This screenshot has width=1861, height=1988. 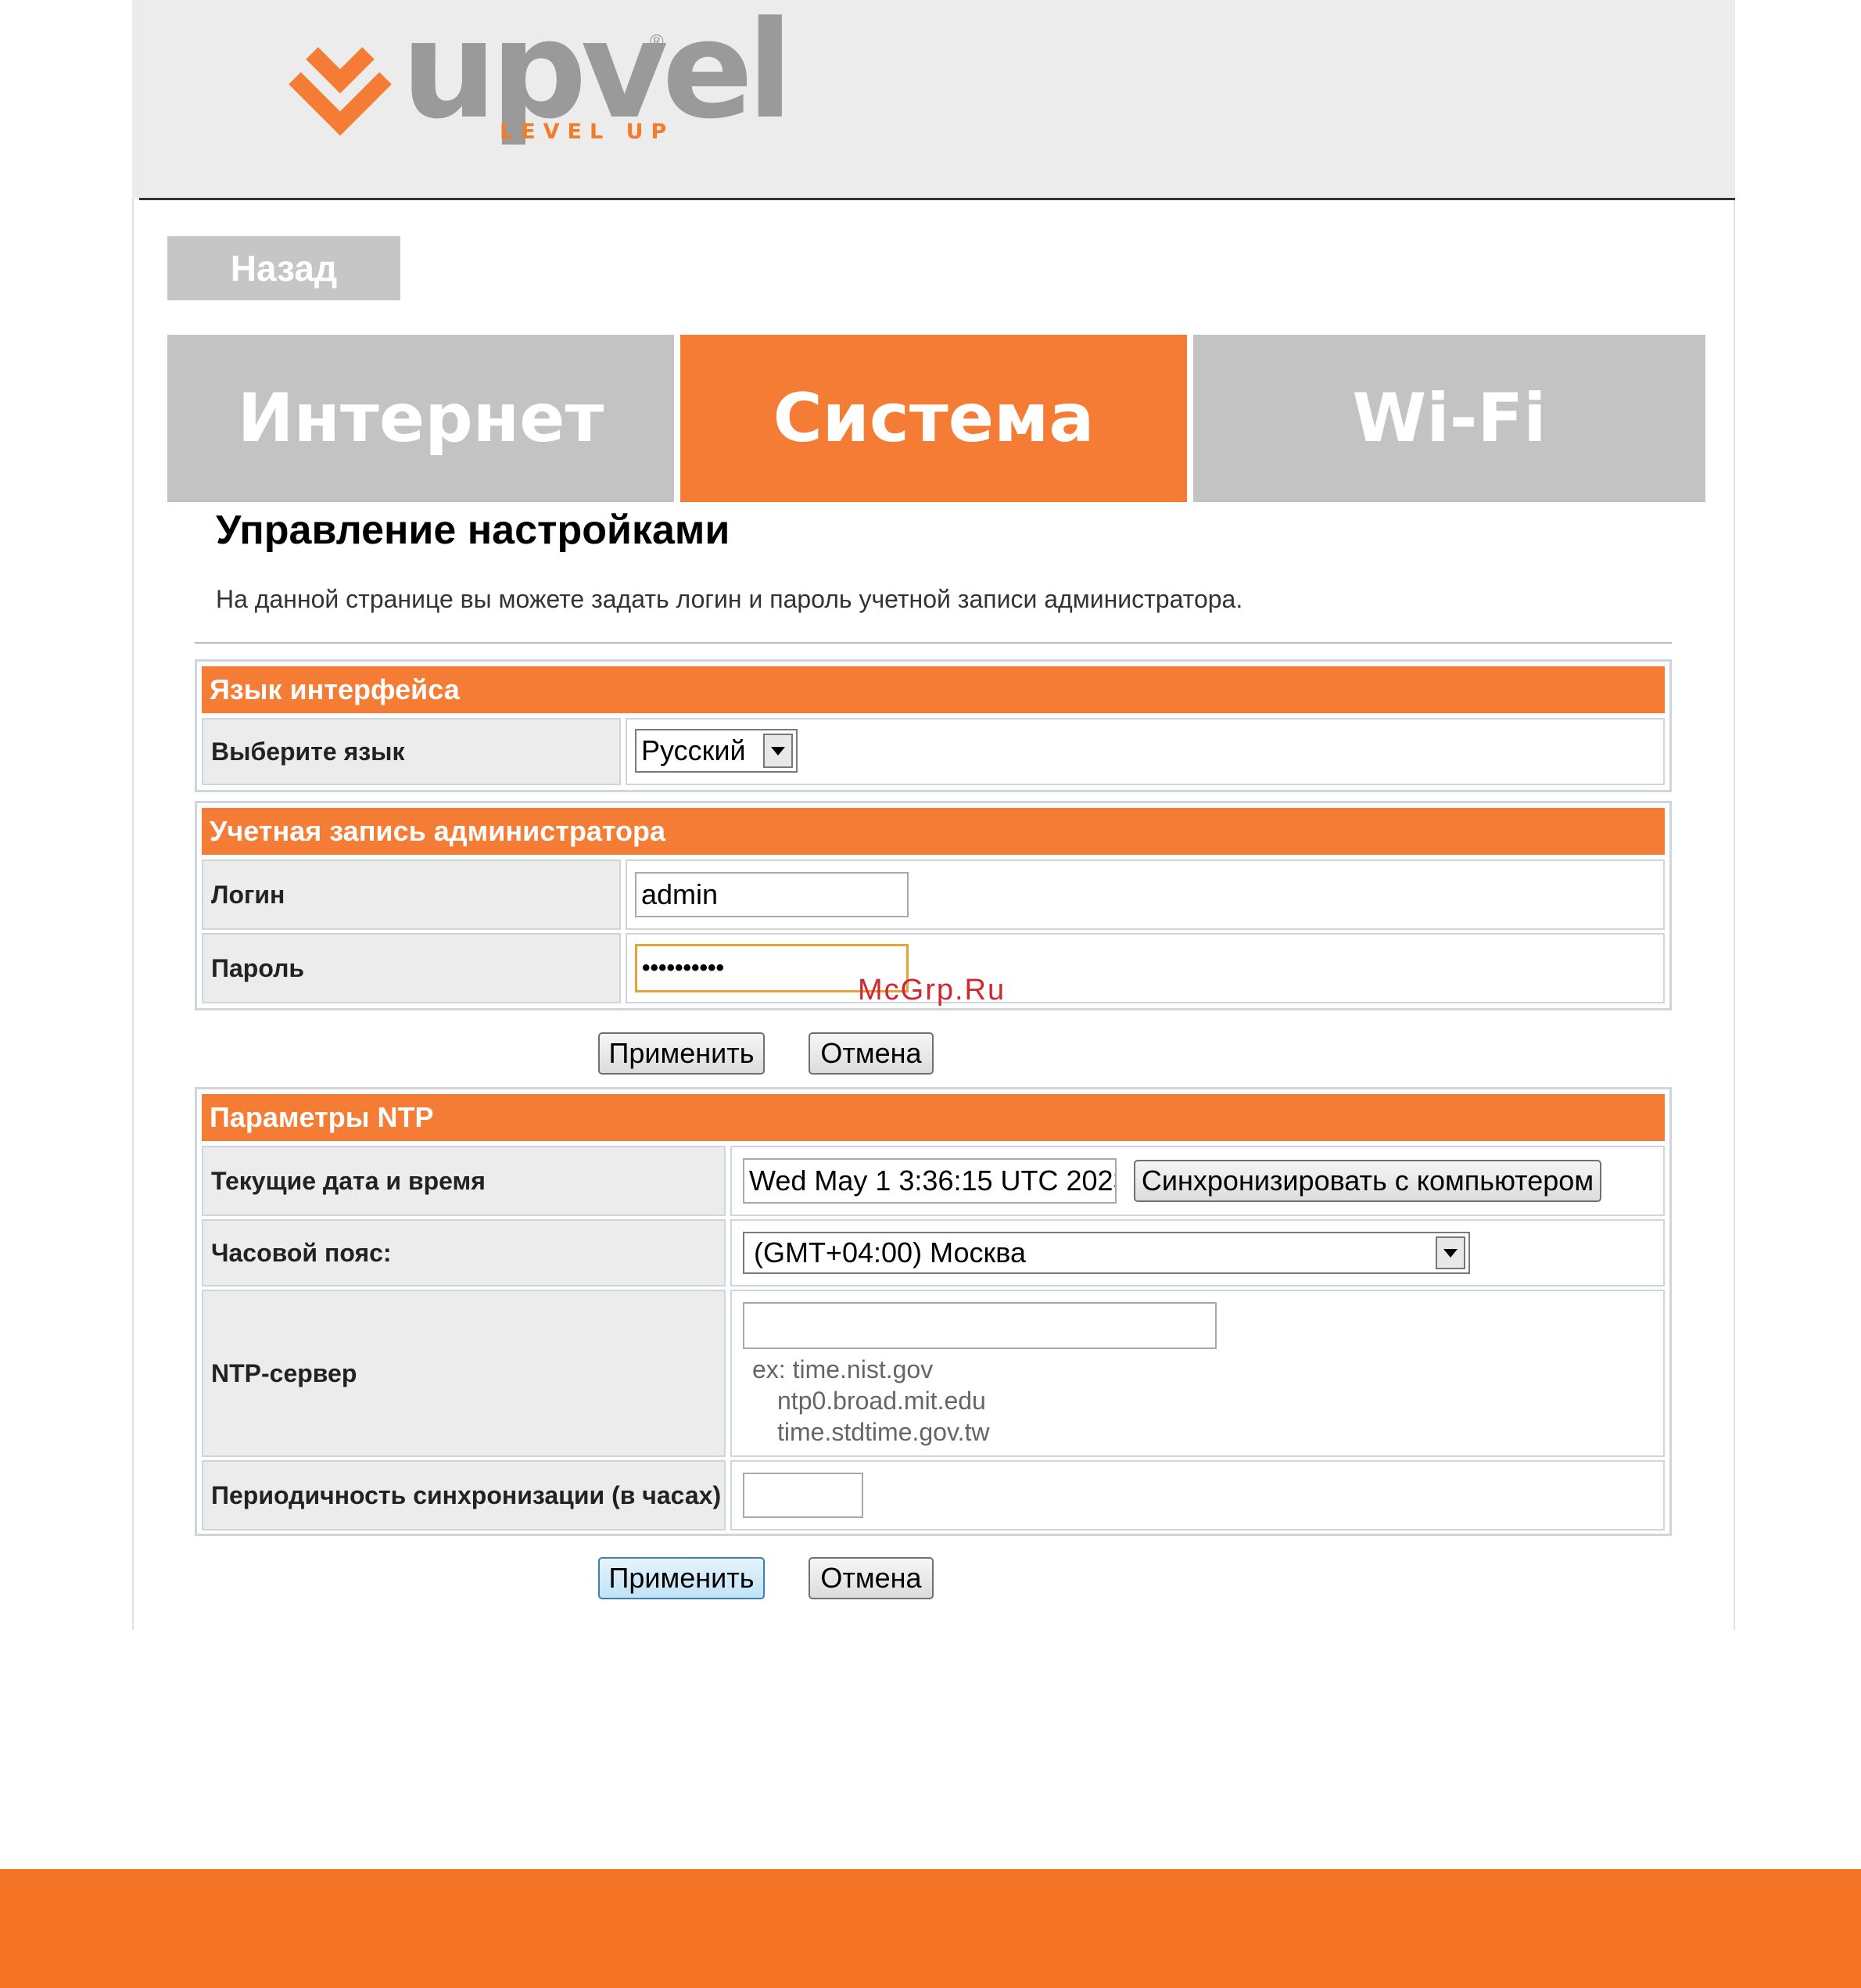 I want to click on watermark-text: McGrp.Ru, so click(x=932, y=991).